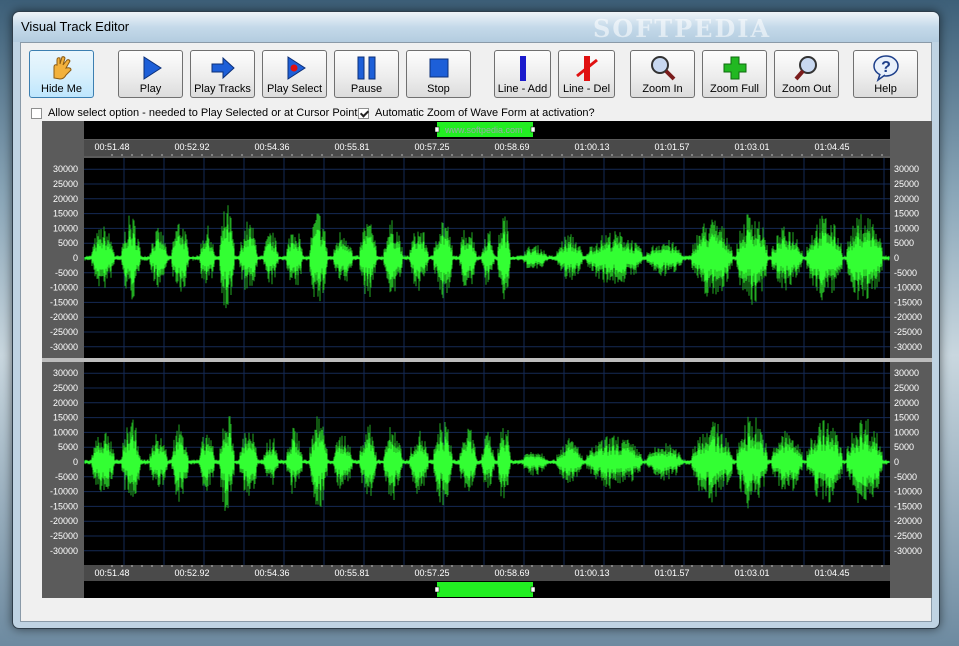  What do you see at coordinates (295, 68) in the screenshot?
I see `play-select-icon` at bounding box center [295, 68].